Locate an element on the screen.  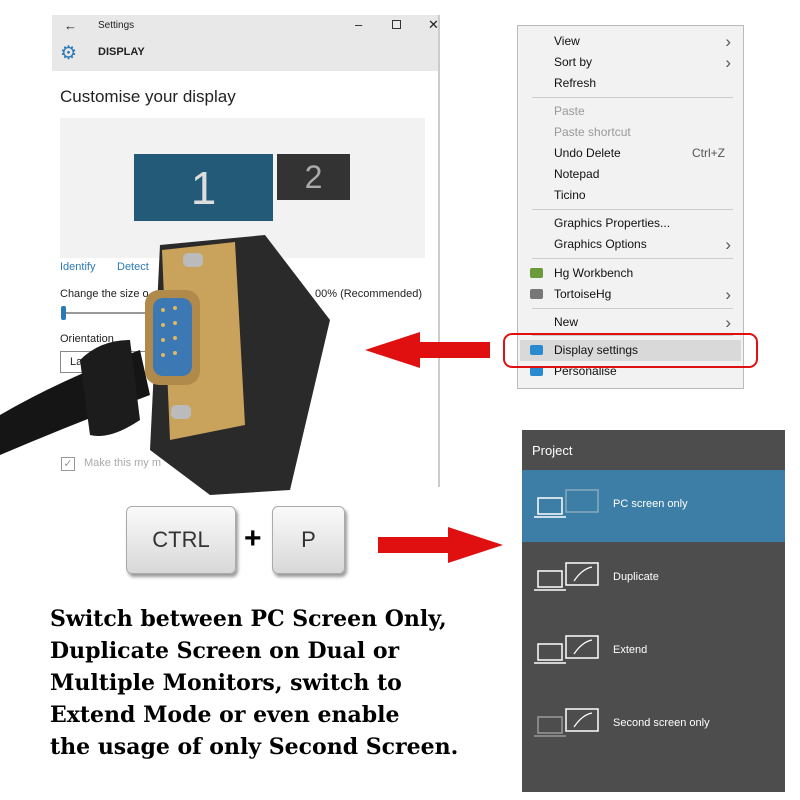
red-arrow-right-icon is located at coordinates (440, 545).